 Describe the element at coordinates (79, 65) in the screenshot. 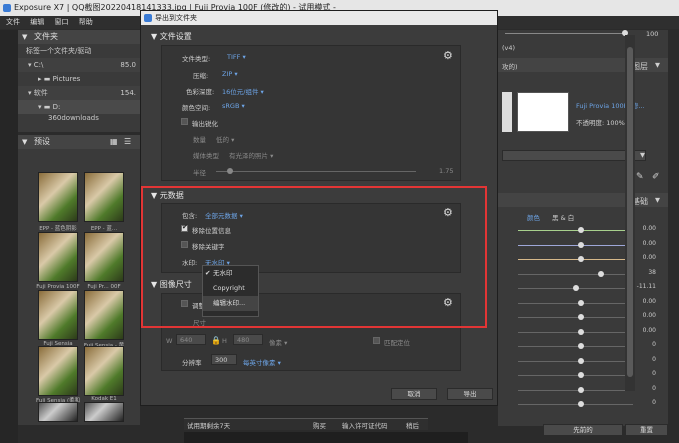

I see `drive-c: ▾ C:\ 85.0` at that location.